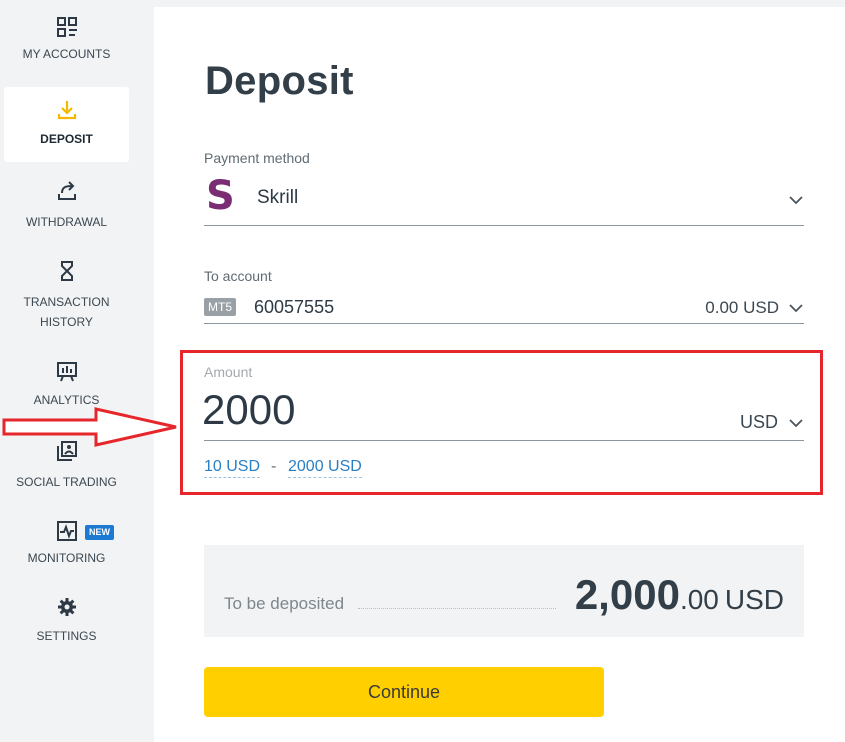  I want to click on gear-icon, so click(66, 607).